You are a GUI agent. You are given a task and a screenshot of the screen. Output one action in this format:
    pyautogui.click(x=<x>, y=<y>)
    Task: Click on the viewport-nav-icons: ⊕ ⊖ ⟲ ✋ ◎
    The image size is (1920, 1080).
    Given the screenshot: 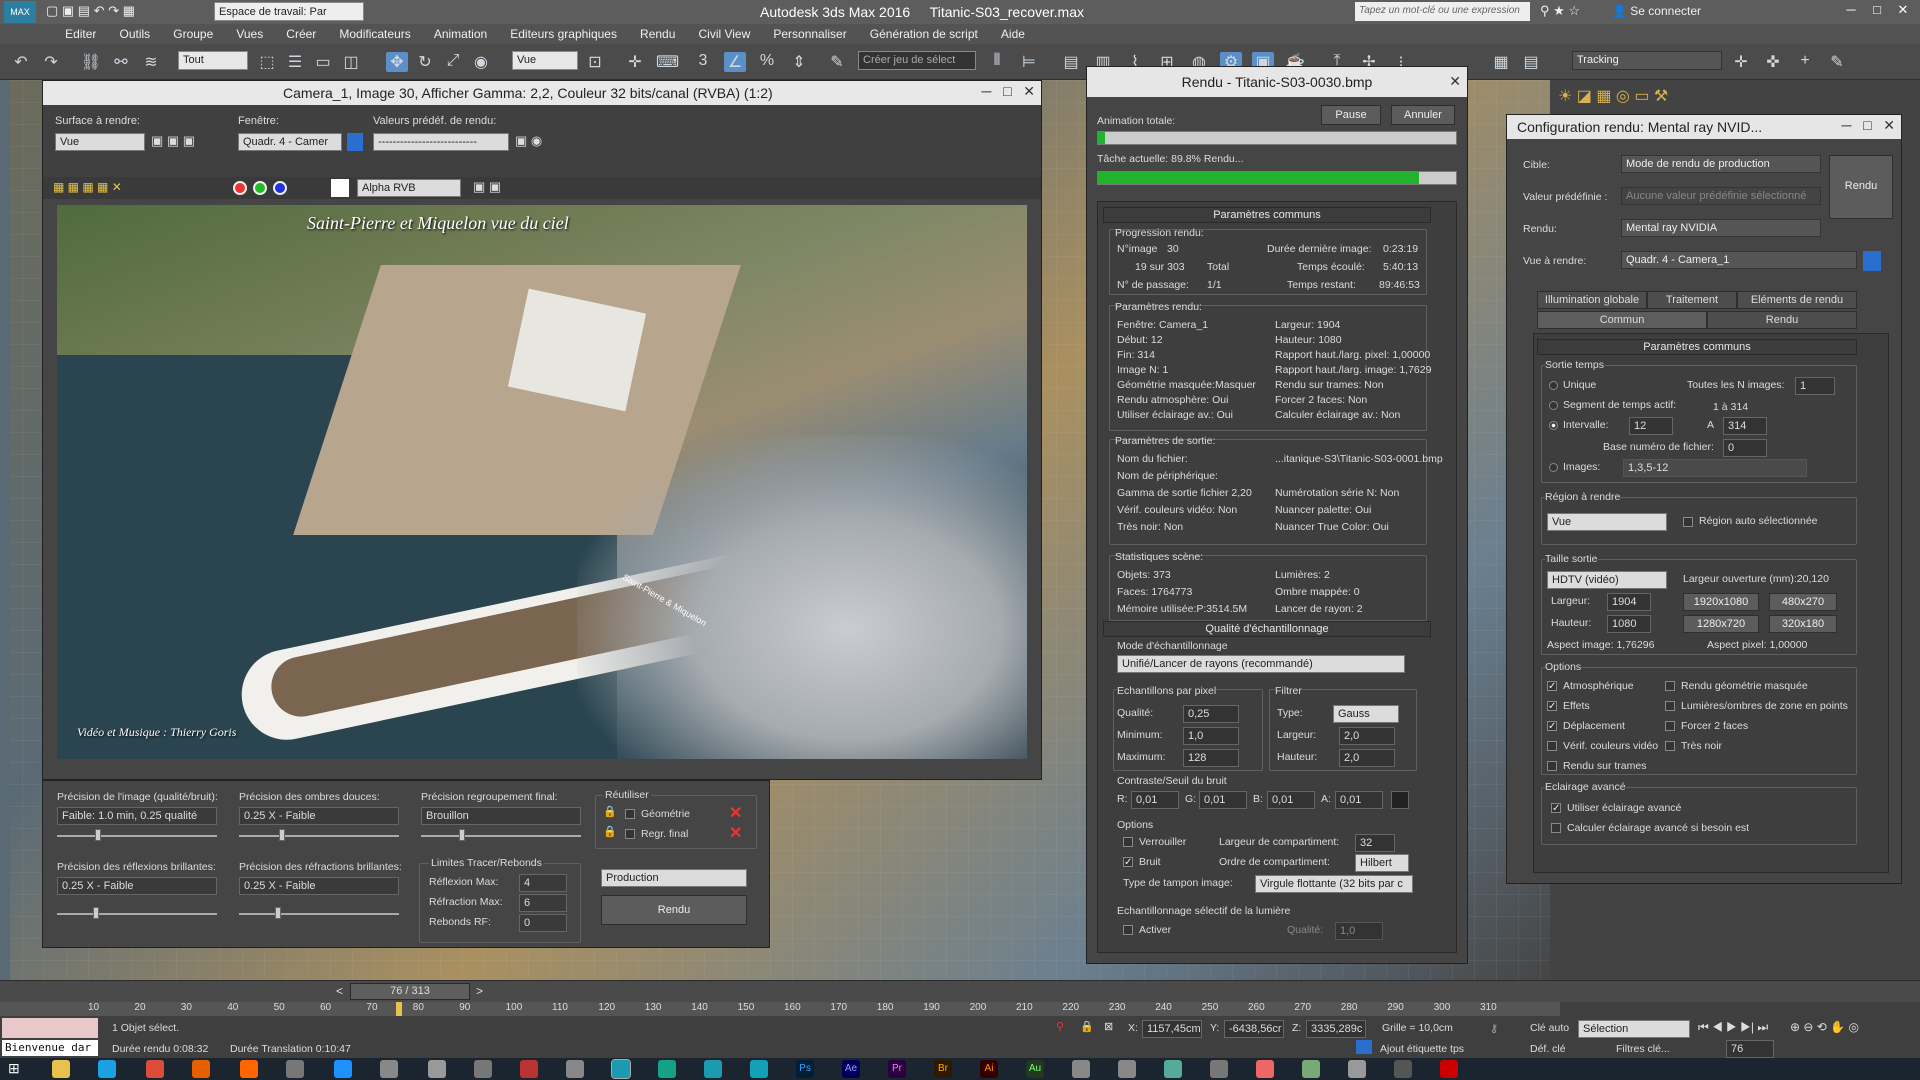 What is the action you would take?
    pyautogui.click(x=1824, y=1027)
    